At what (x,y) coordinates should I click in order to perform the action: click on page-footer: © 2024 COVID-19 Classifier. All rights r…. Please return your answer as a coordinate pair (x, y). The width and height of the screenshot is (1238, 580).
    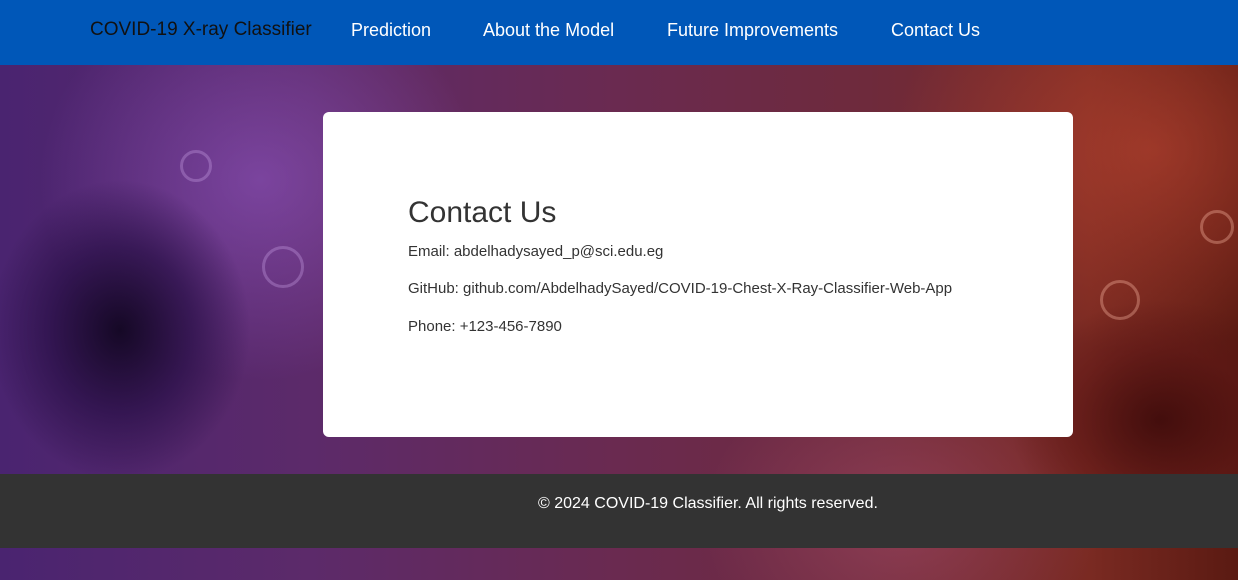
    Looking at the image, I should click on (619, 511).